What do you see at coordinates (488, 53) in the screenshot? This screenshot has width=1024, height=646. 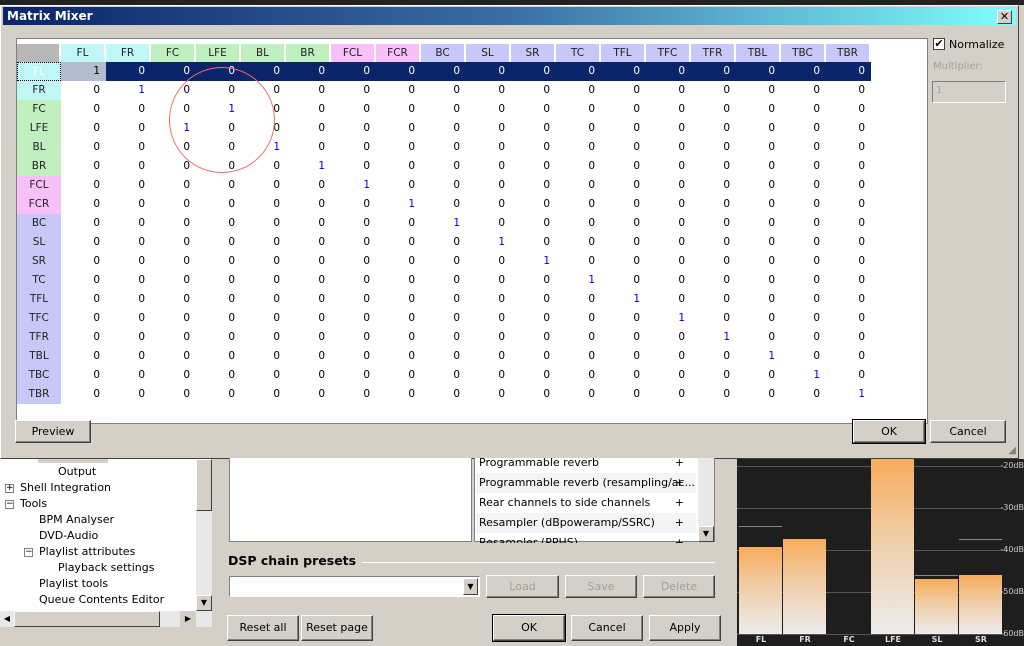 I see `column-header-sl: SL` at bounding box center [488, 53].